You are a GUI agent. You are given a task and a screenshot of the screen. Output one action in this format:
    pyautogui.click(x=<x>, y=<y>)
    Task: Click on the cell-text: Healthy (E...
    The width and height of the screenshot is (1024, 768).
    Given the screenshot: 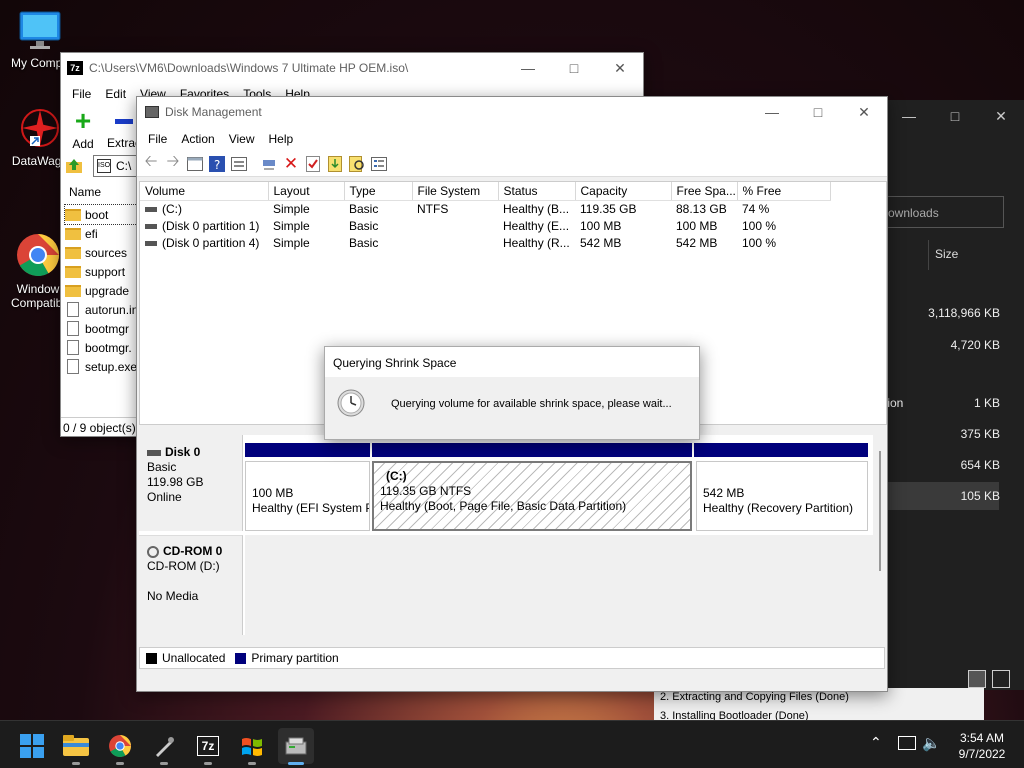 What is the action you would take?
    pyautogui.click(x=536, y=225)
    